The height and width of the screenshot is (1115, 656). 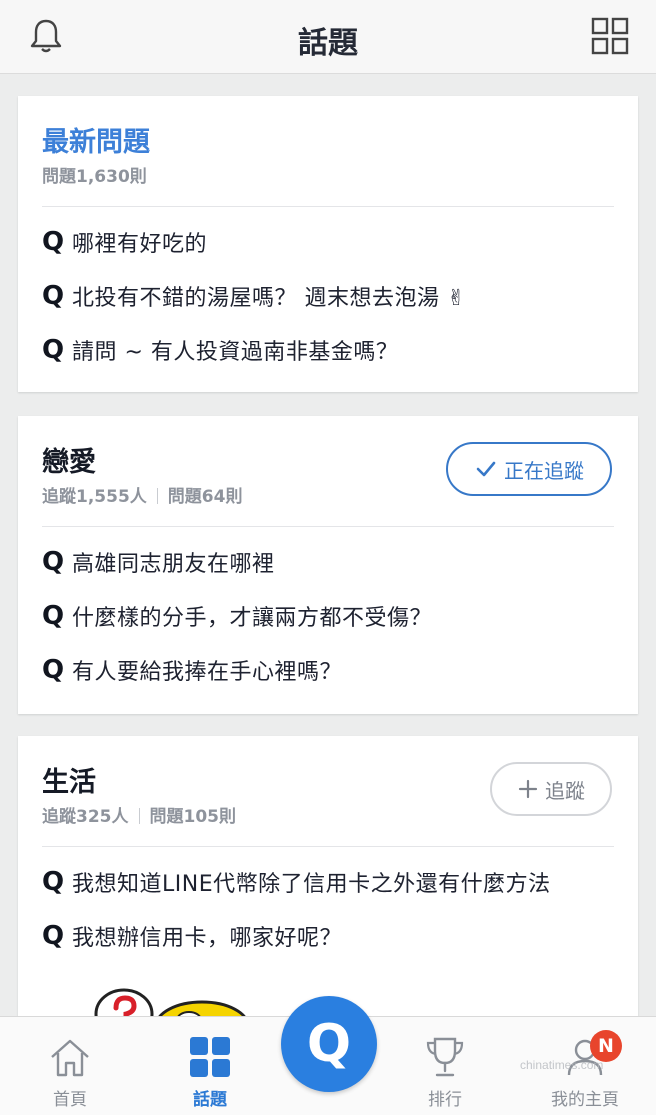 I want to click on question-count: 問題1,630則, so click(x=94, y=177).